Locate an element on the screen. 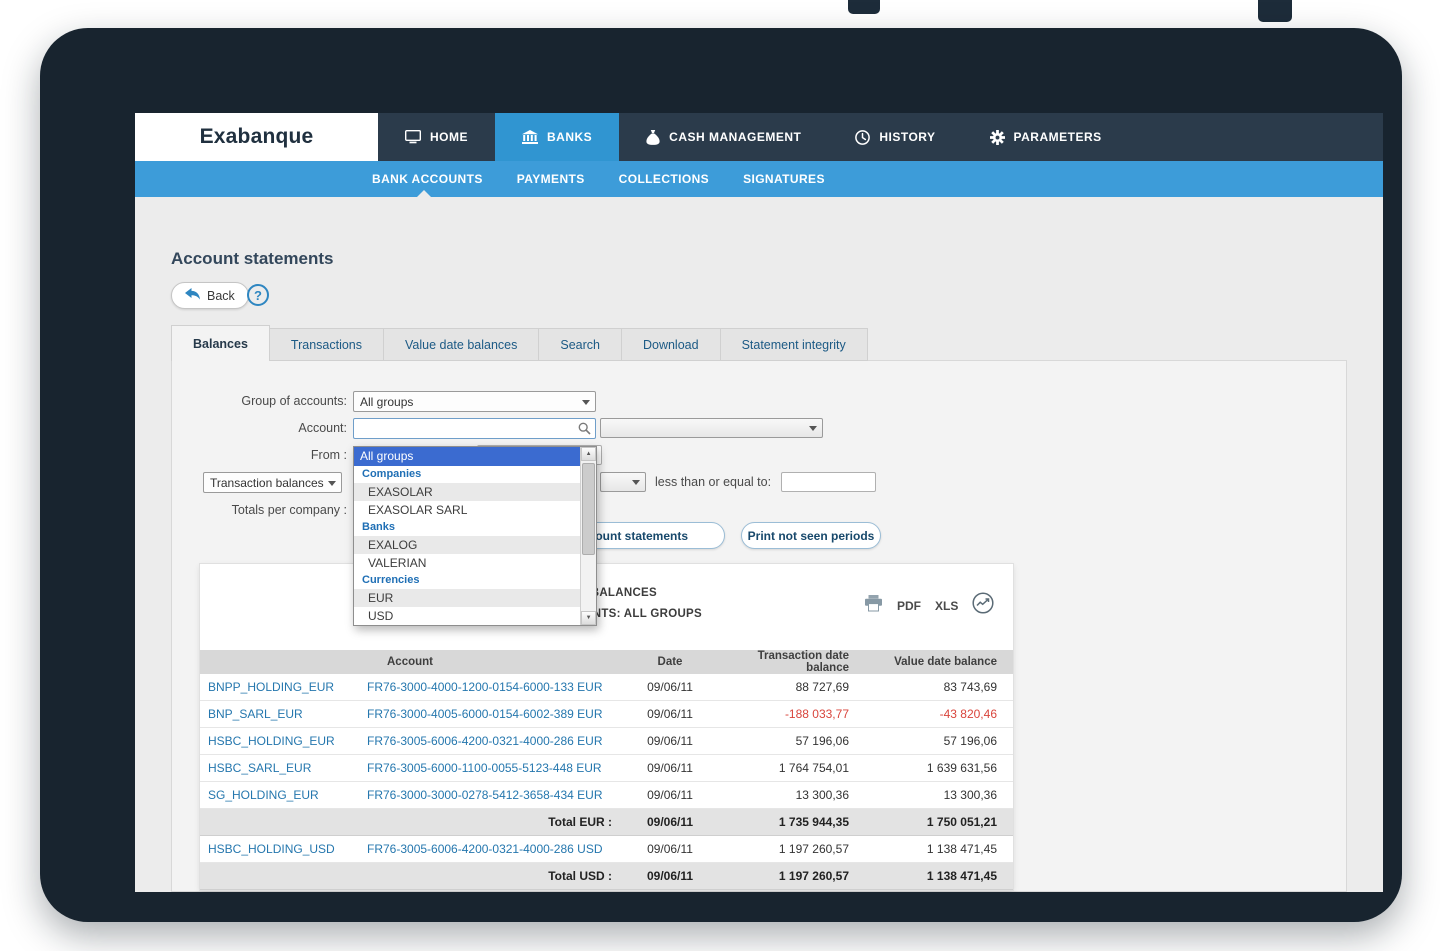 This screenshot has width=1440, height=951. tab-label: Transactions is located at coordinates (326, 344).